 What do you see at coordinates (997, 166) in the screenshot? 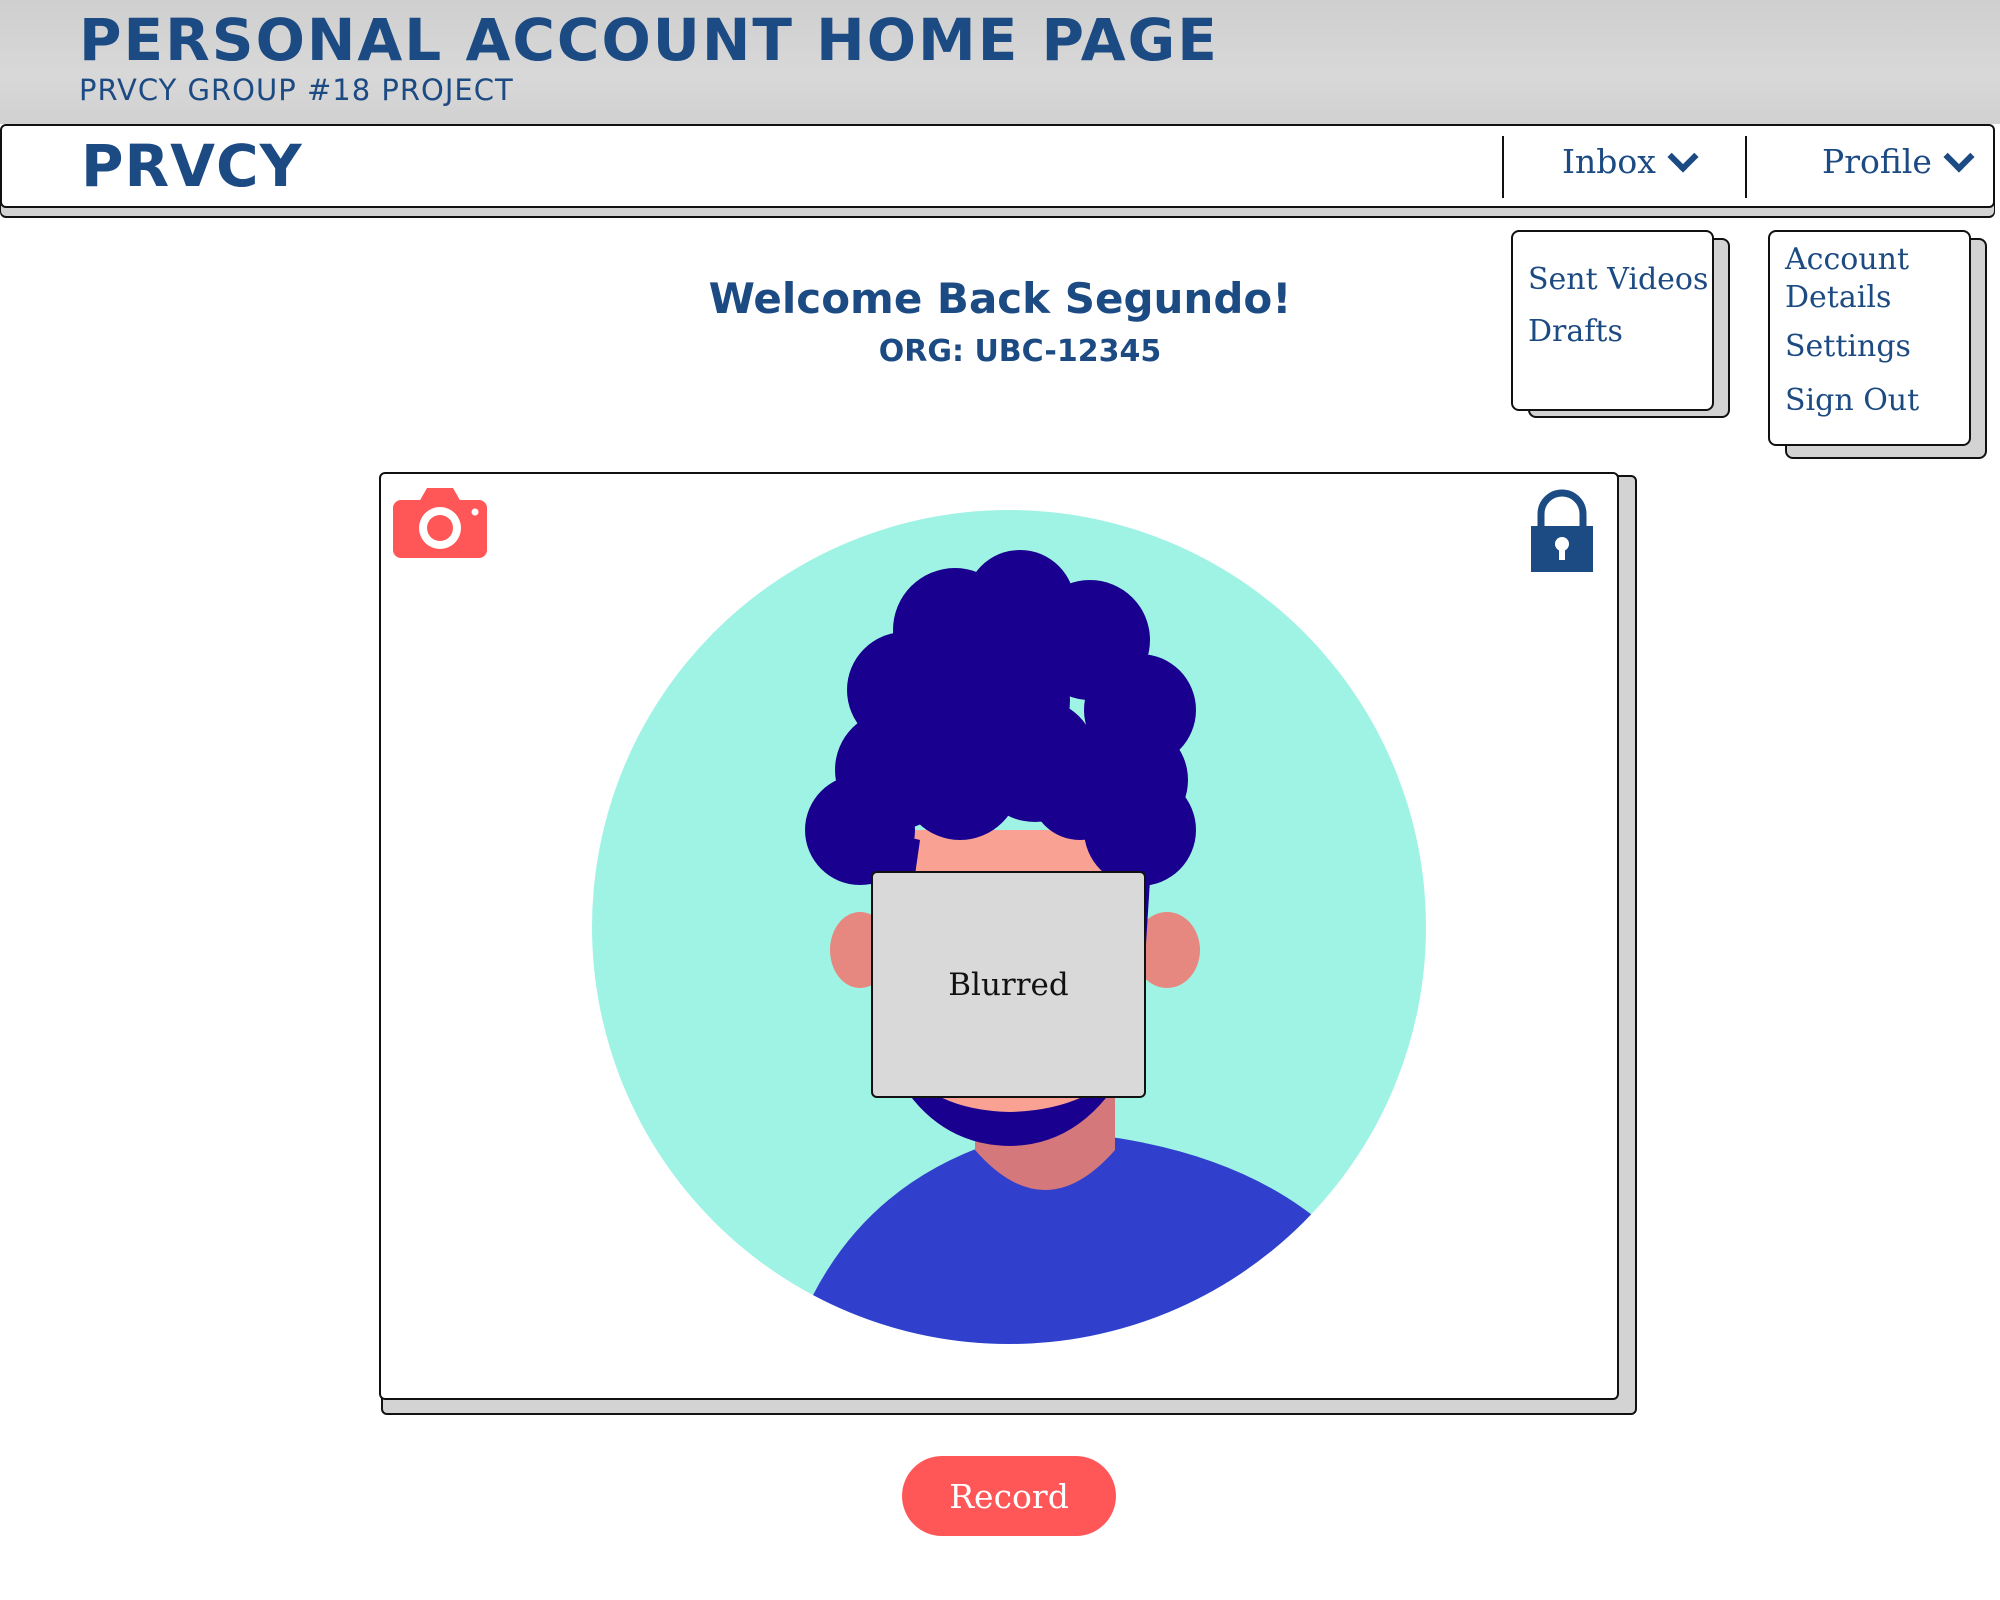
I see `top-navbar: PRVCY Inbox Profile` at bounding box center [997, 166].